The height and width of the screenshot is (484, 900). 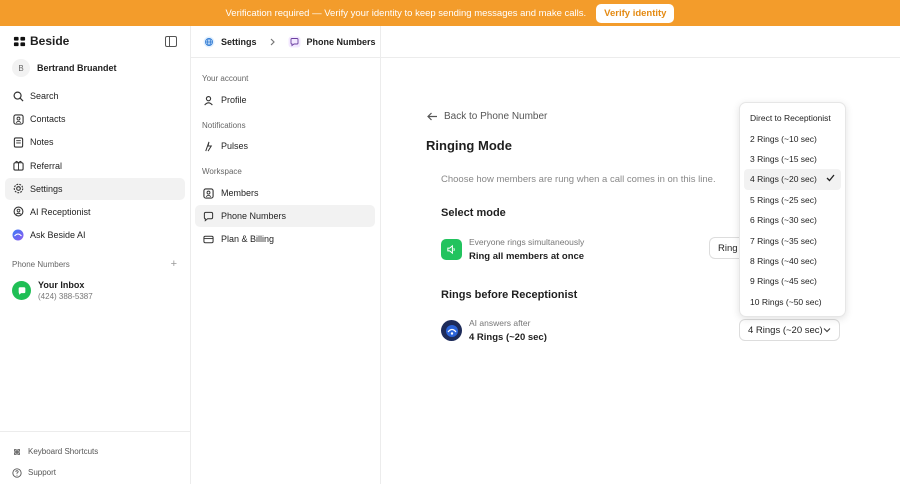 What do you see at coordinates (61, 285) in the screenshot?
I see `inbox-title: Your Inbox` at bounding box center [61, 285].